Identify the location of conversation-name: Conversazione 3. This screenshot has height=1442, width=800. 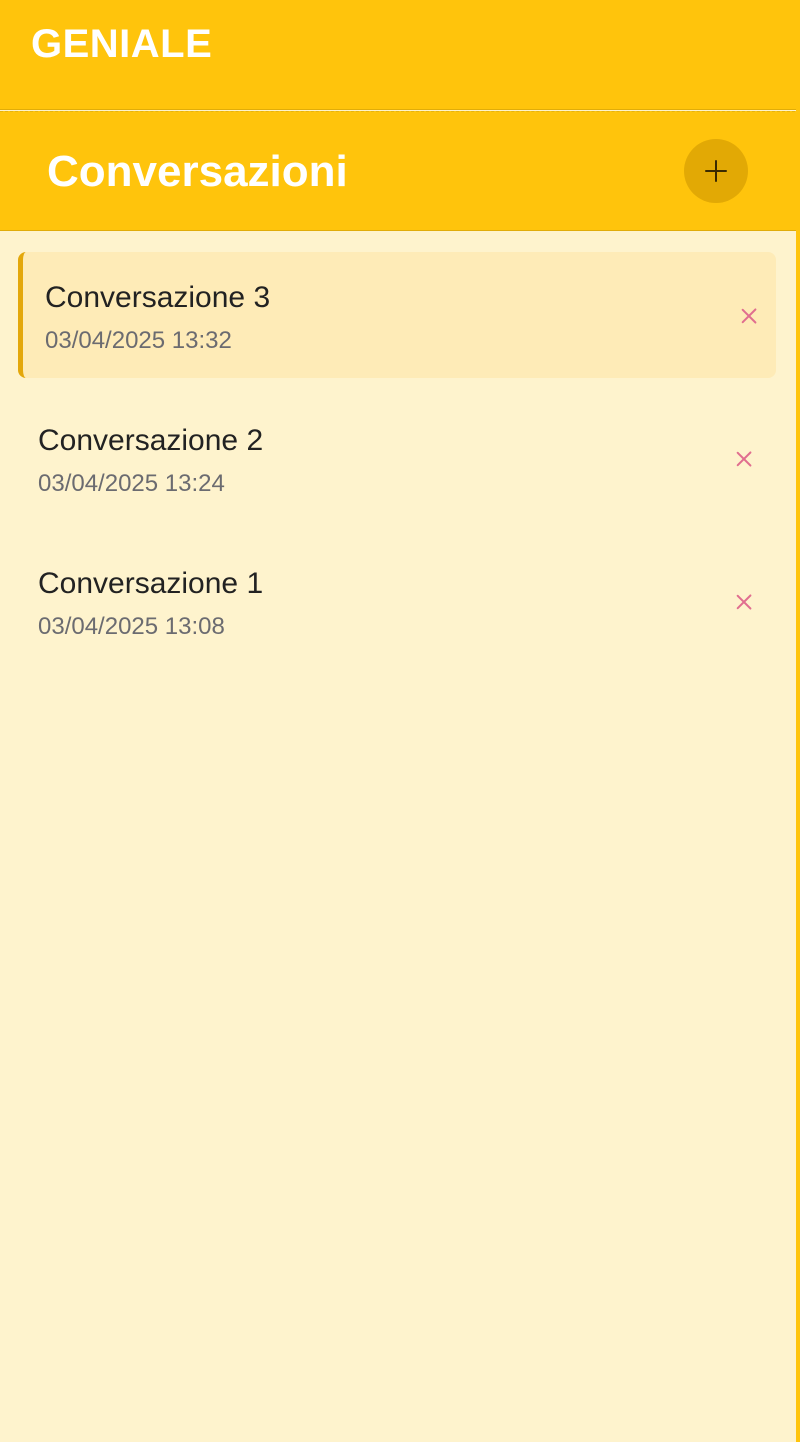
(158, 297).